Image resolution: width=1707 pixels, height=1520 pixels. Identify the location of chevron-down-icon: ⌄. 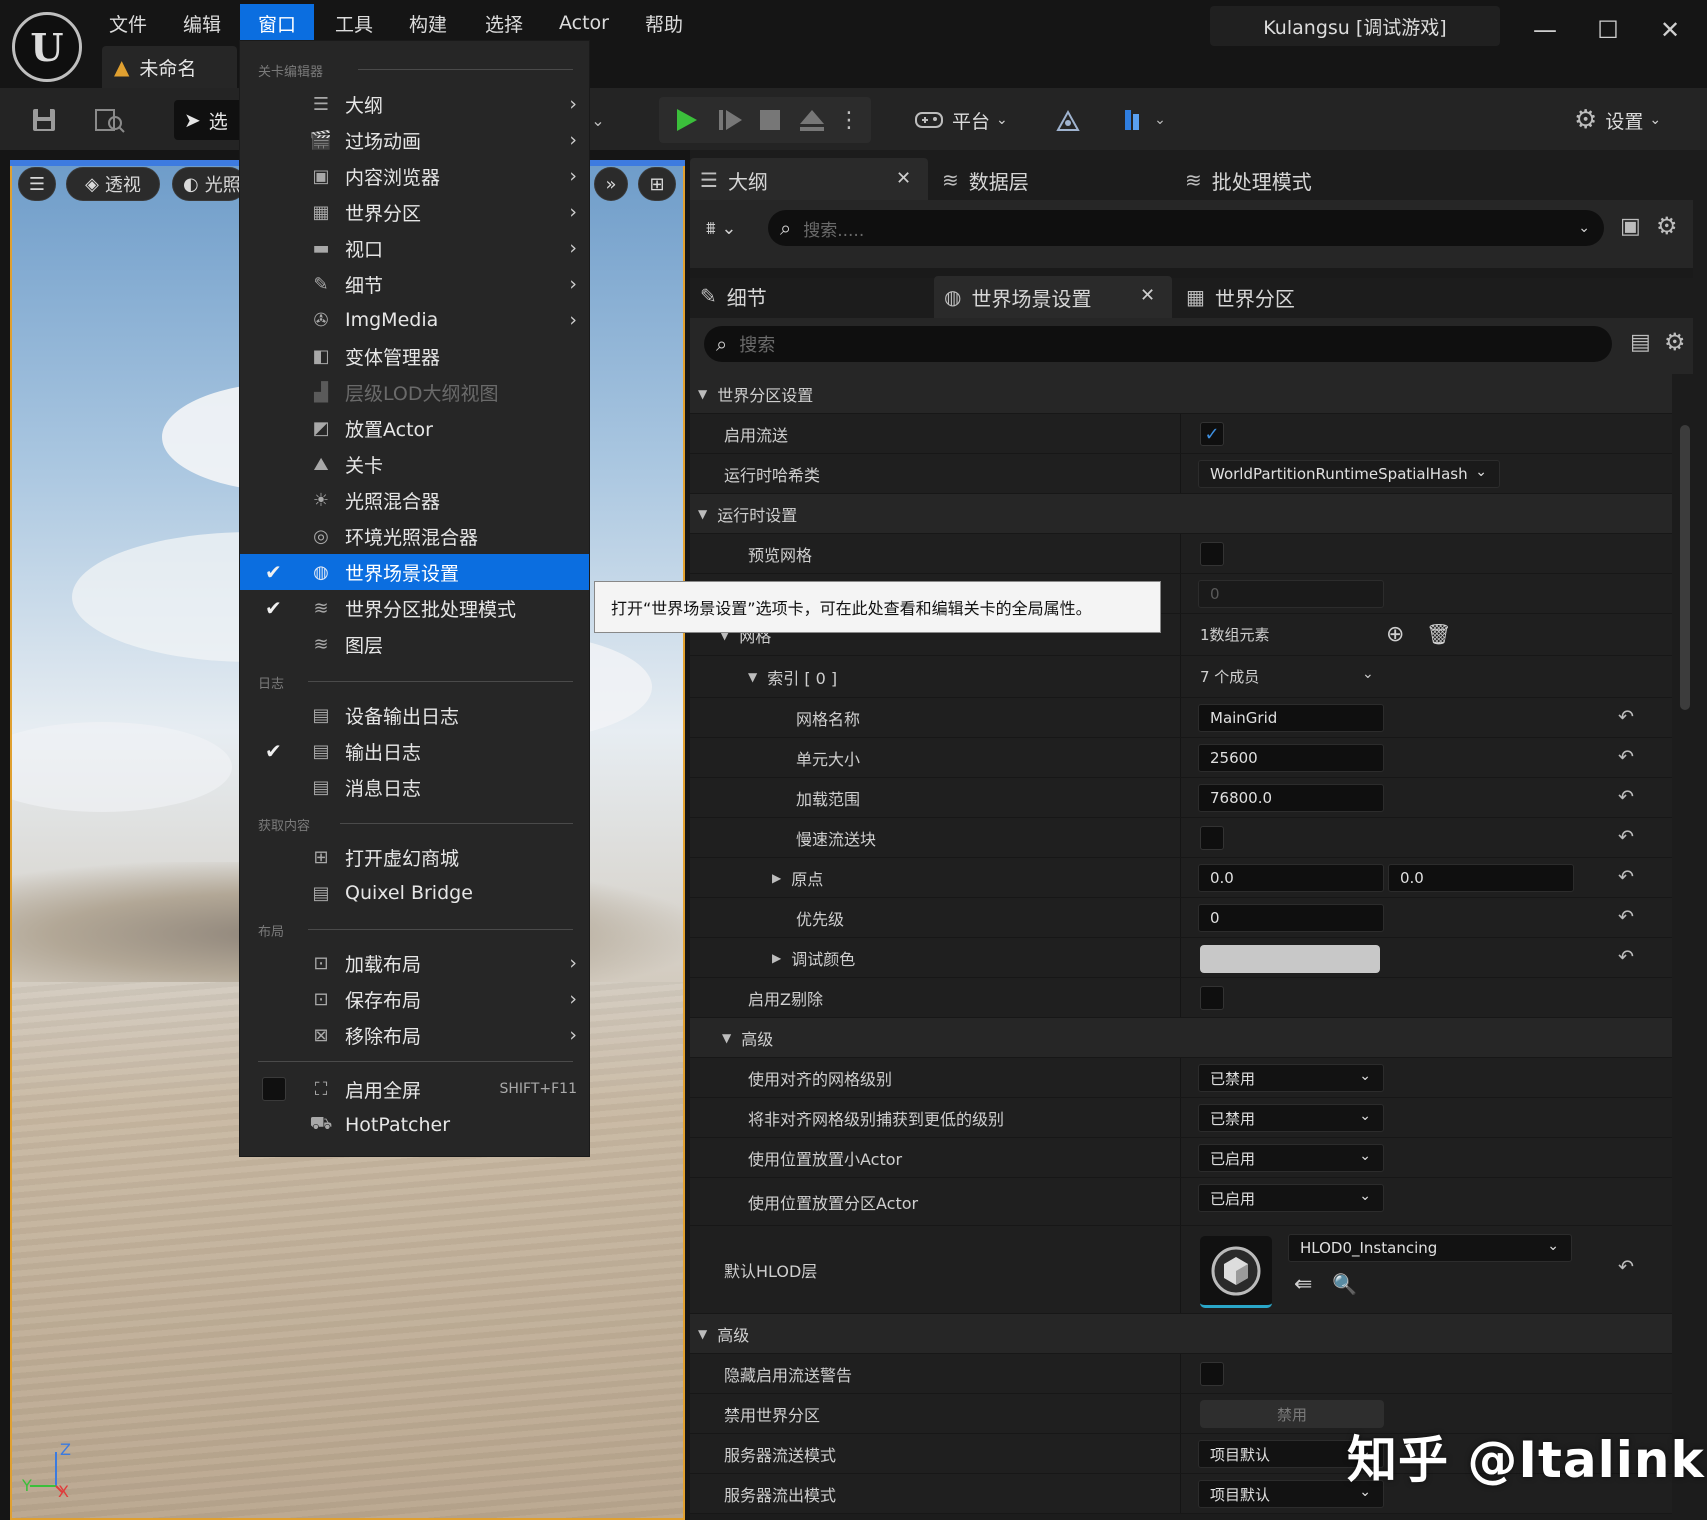
(1368, 674).